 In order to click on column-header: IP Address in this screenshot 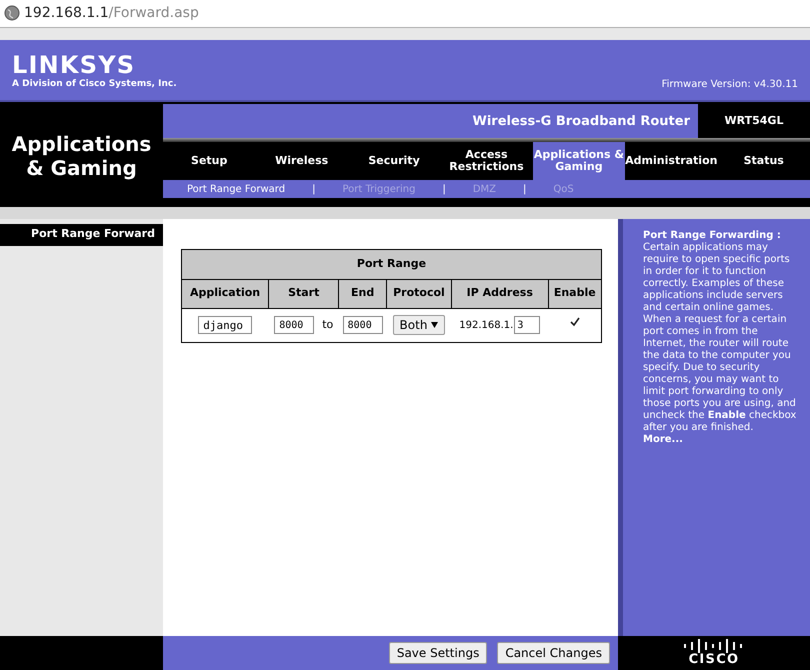, I will do `click(500, 293)`.